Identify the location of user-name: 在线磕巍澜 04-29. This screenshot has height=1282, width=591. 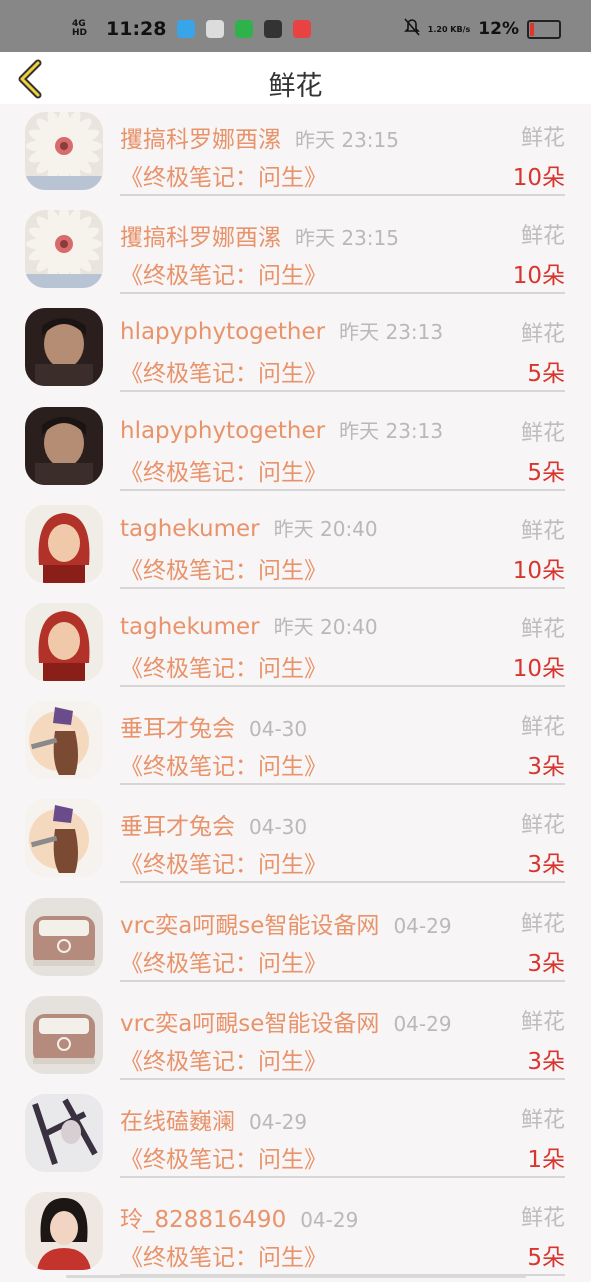
(213, 1119).